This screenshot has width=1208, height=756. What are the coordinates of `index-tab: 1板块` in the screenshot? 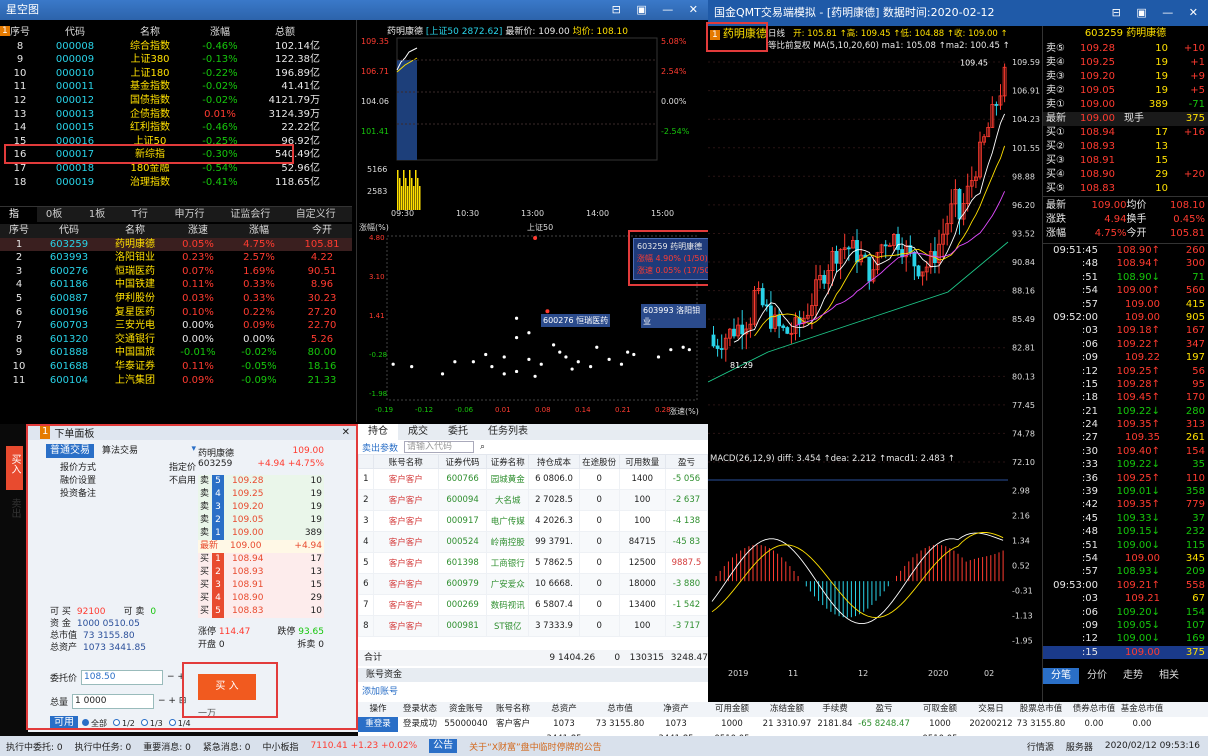 It's located at (101, 221).